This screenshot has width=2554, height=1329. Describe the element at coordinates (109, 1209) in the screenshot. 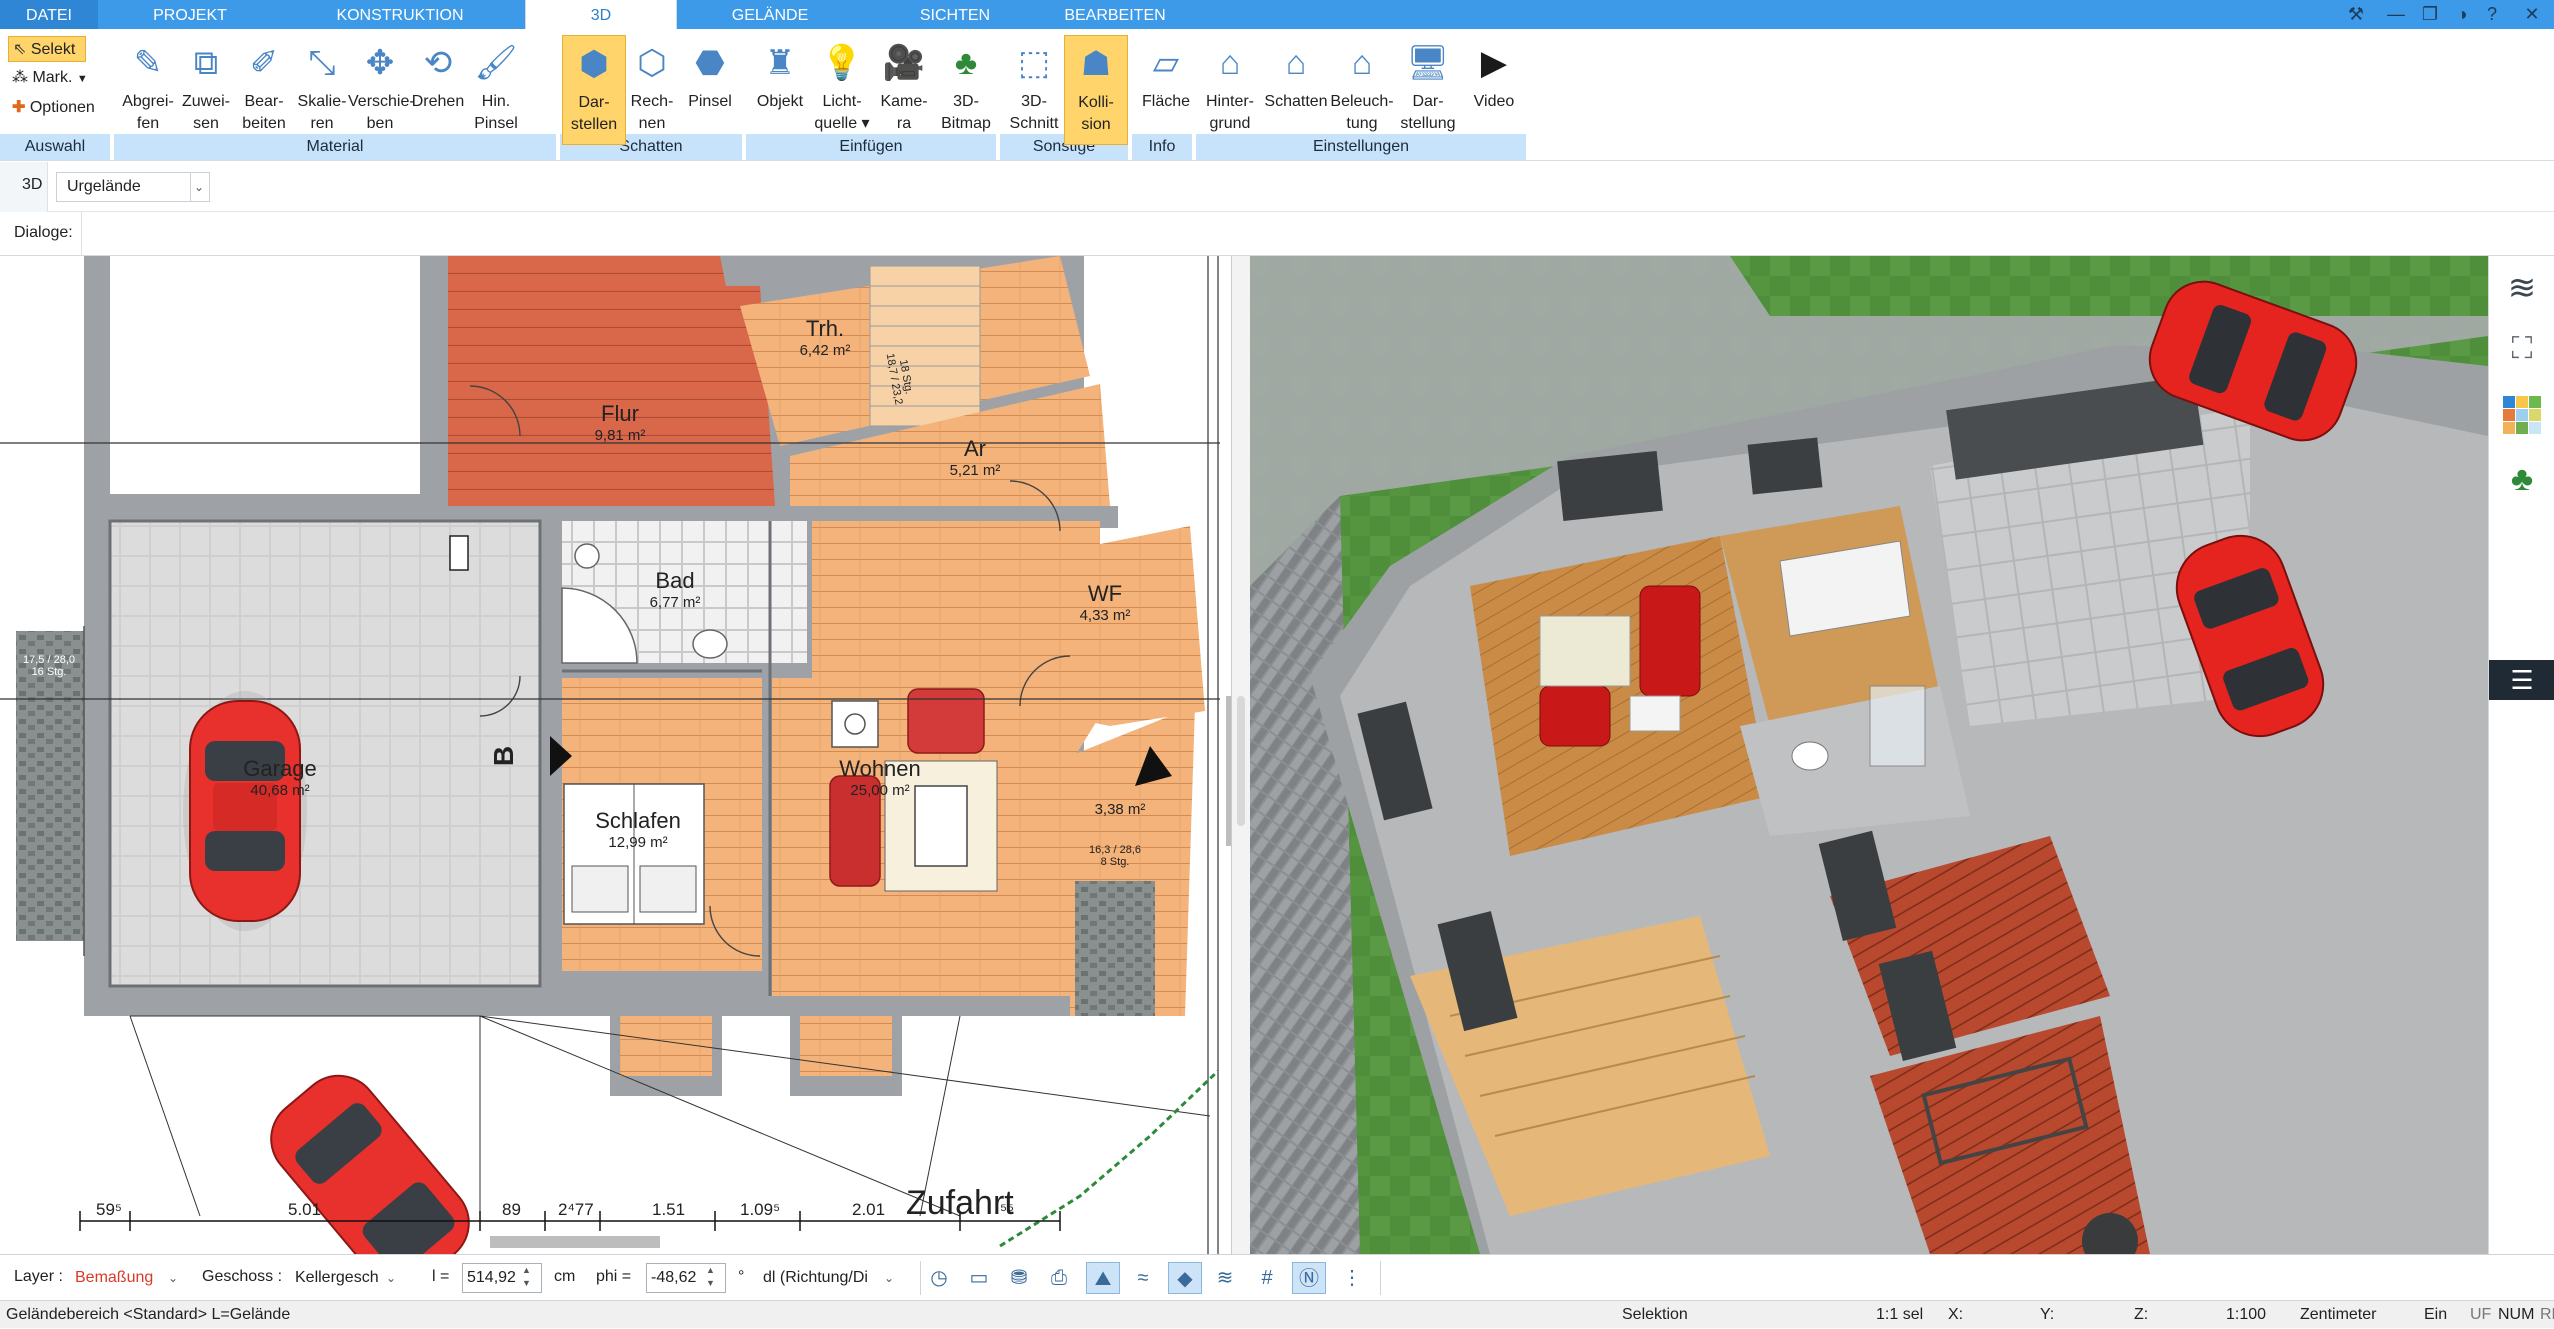

I see `dimension-label: 59⁵` at that location.